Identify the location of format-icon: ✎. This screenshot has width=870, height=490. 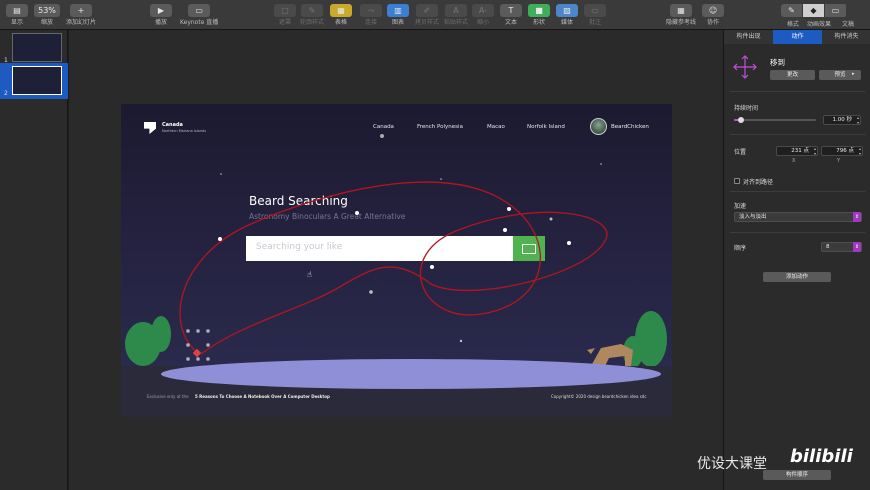
(792, 10).